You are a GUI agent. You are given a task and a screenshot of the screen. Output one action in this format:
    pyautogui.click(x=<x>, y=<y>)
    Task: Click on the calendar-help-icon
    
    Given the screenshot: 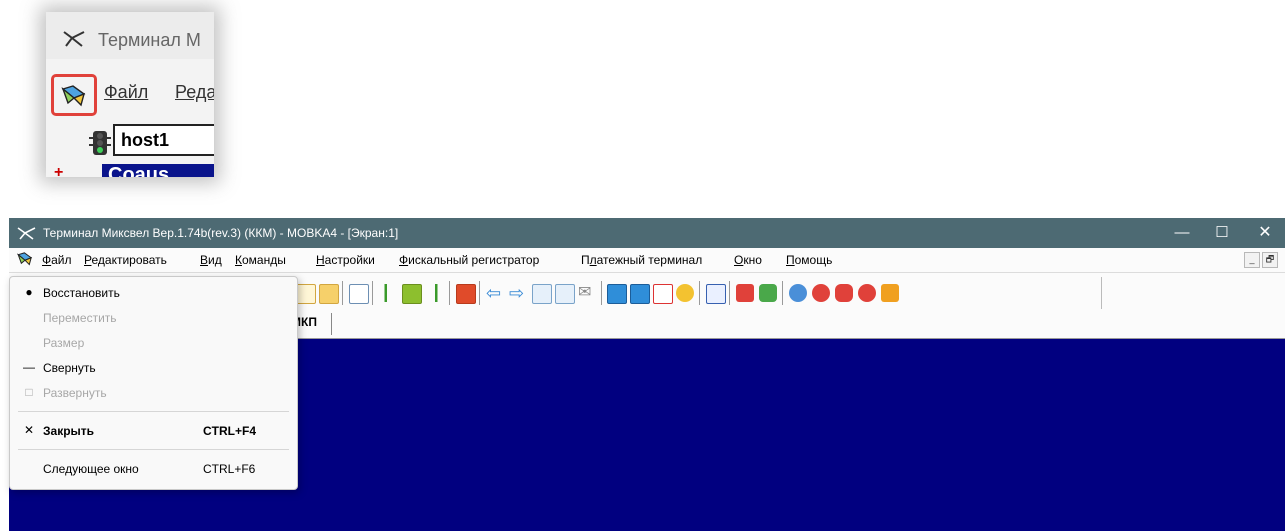 What is the action you would take?
    pyautogui.click(x=640, y=294)
    